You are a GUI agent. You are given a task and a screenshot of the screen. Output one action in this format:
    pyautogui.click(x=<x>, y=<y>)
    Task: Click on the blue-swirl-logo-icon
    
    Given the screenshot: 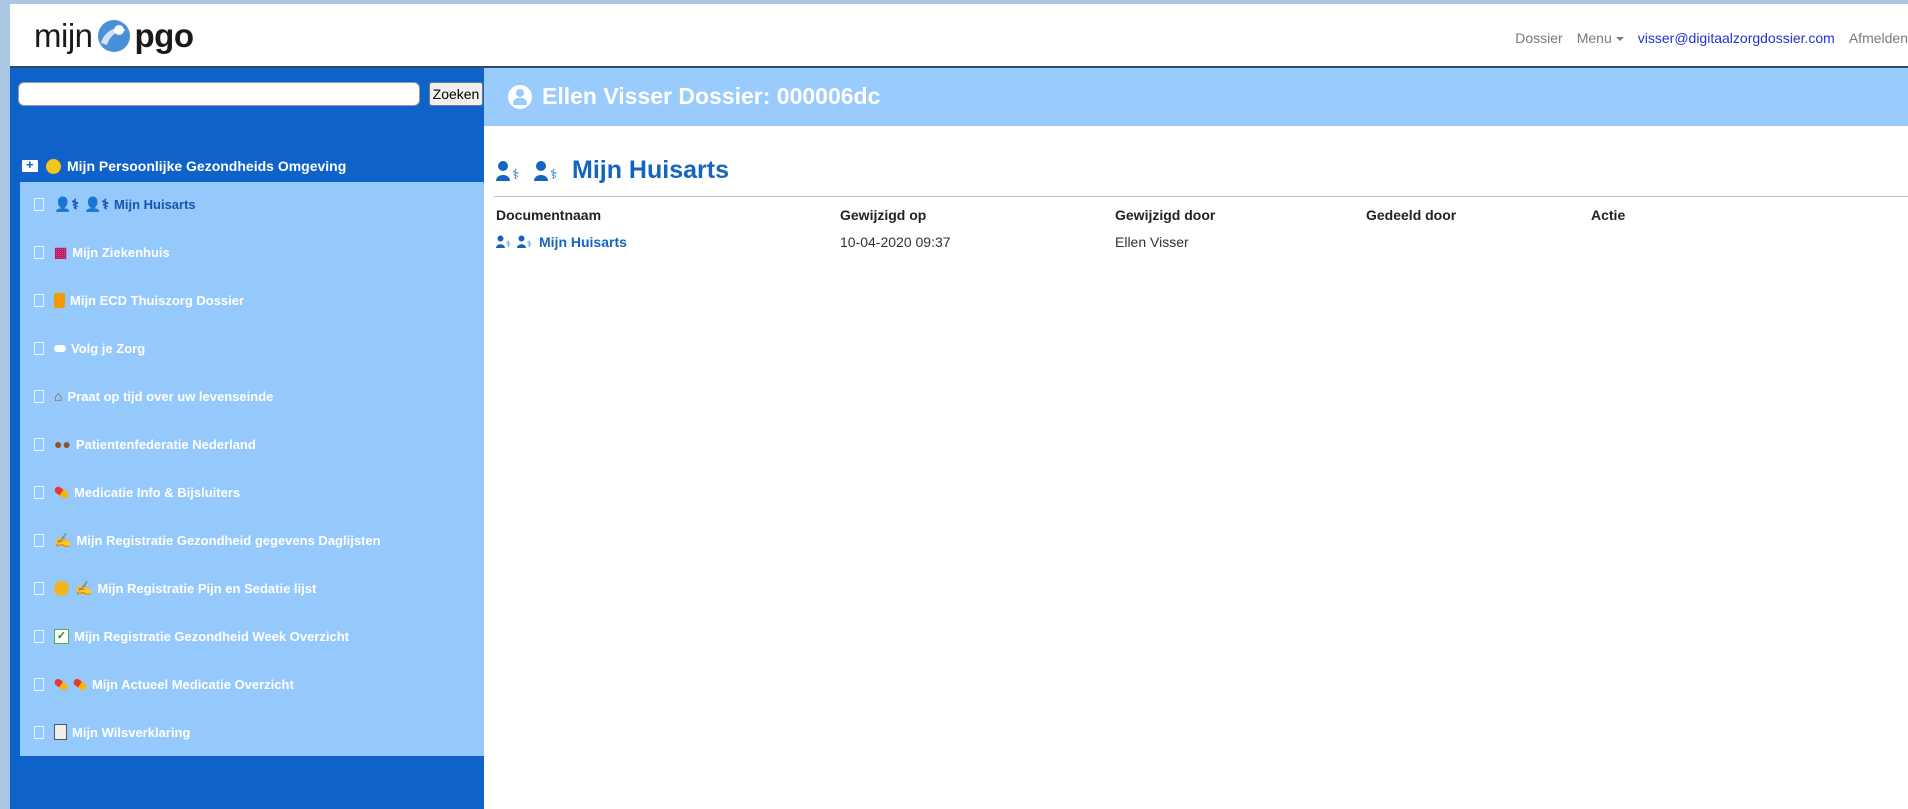 What is the action you would take?
    pyautogui.click(x=113, y=36)
    